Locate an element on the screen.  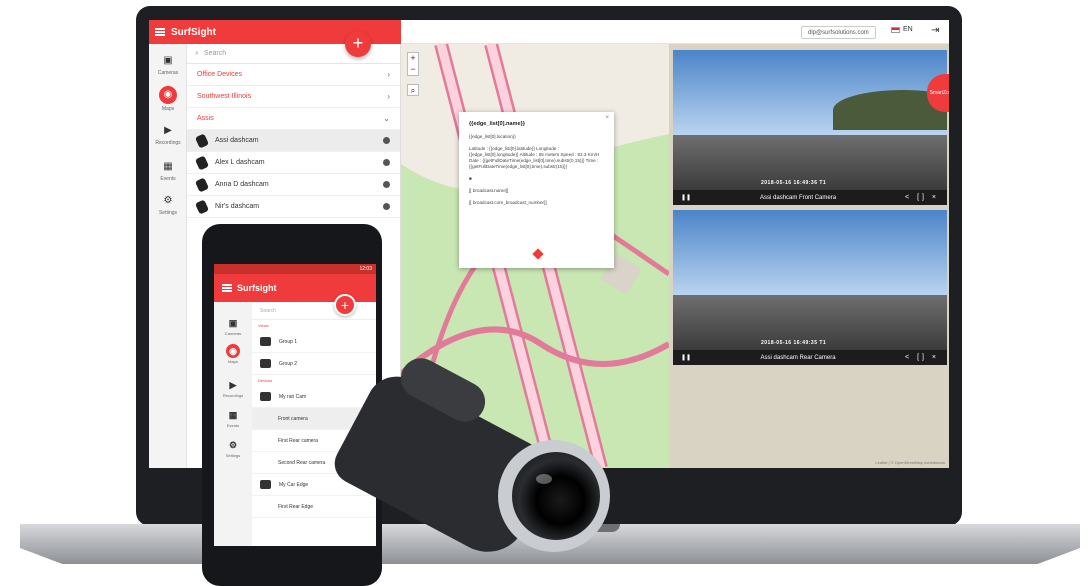
video-icon: ▶ is located at coordinates (168, 130).